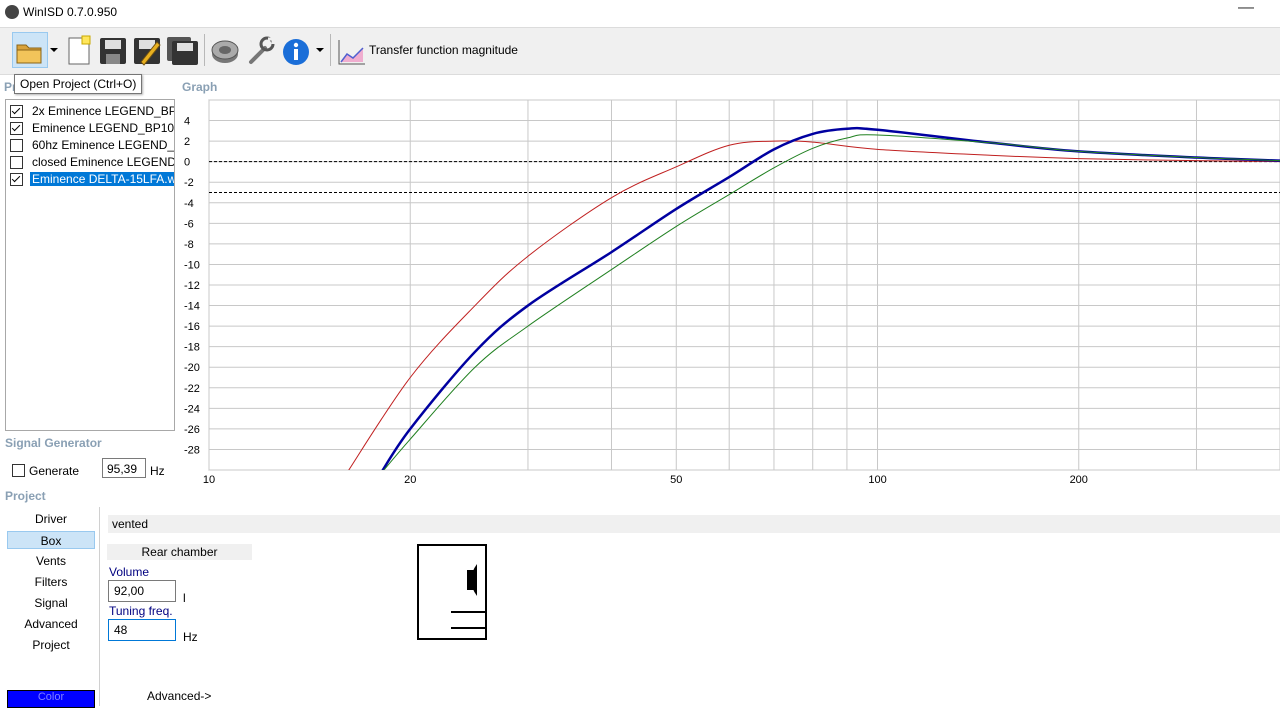 The width and height of the screenshot is (1280, 708). I want to click on nav-item-signal: Signal, so click(51, 603).